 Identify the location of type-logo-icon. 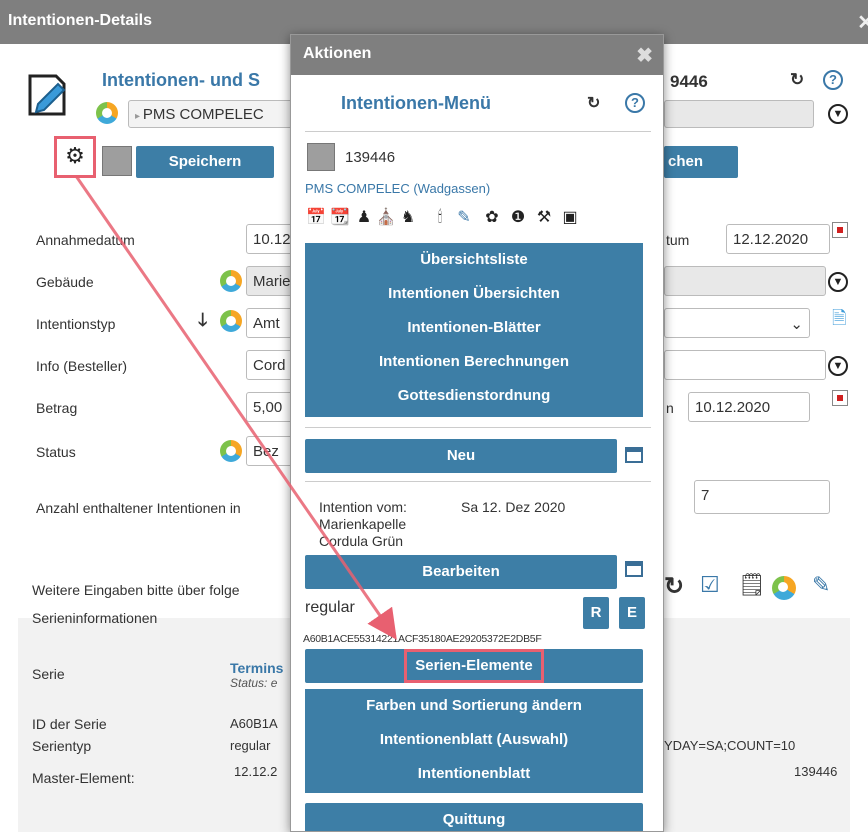
(231, 321).